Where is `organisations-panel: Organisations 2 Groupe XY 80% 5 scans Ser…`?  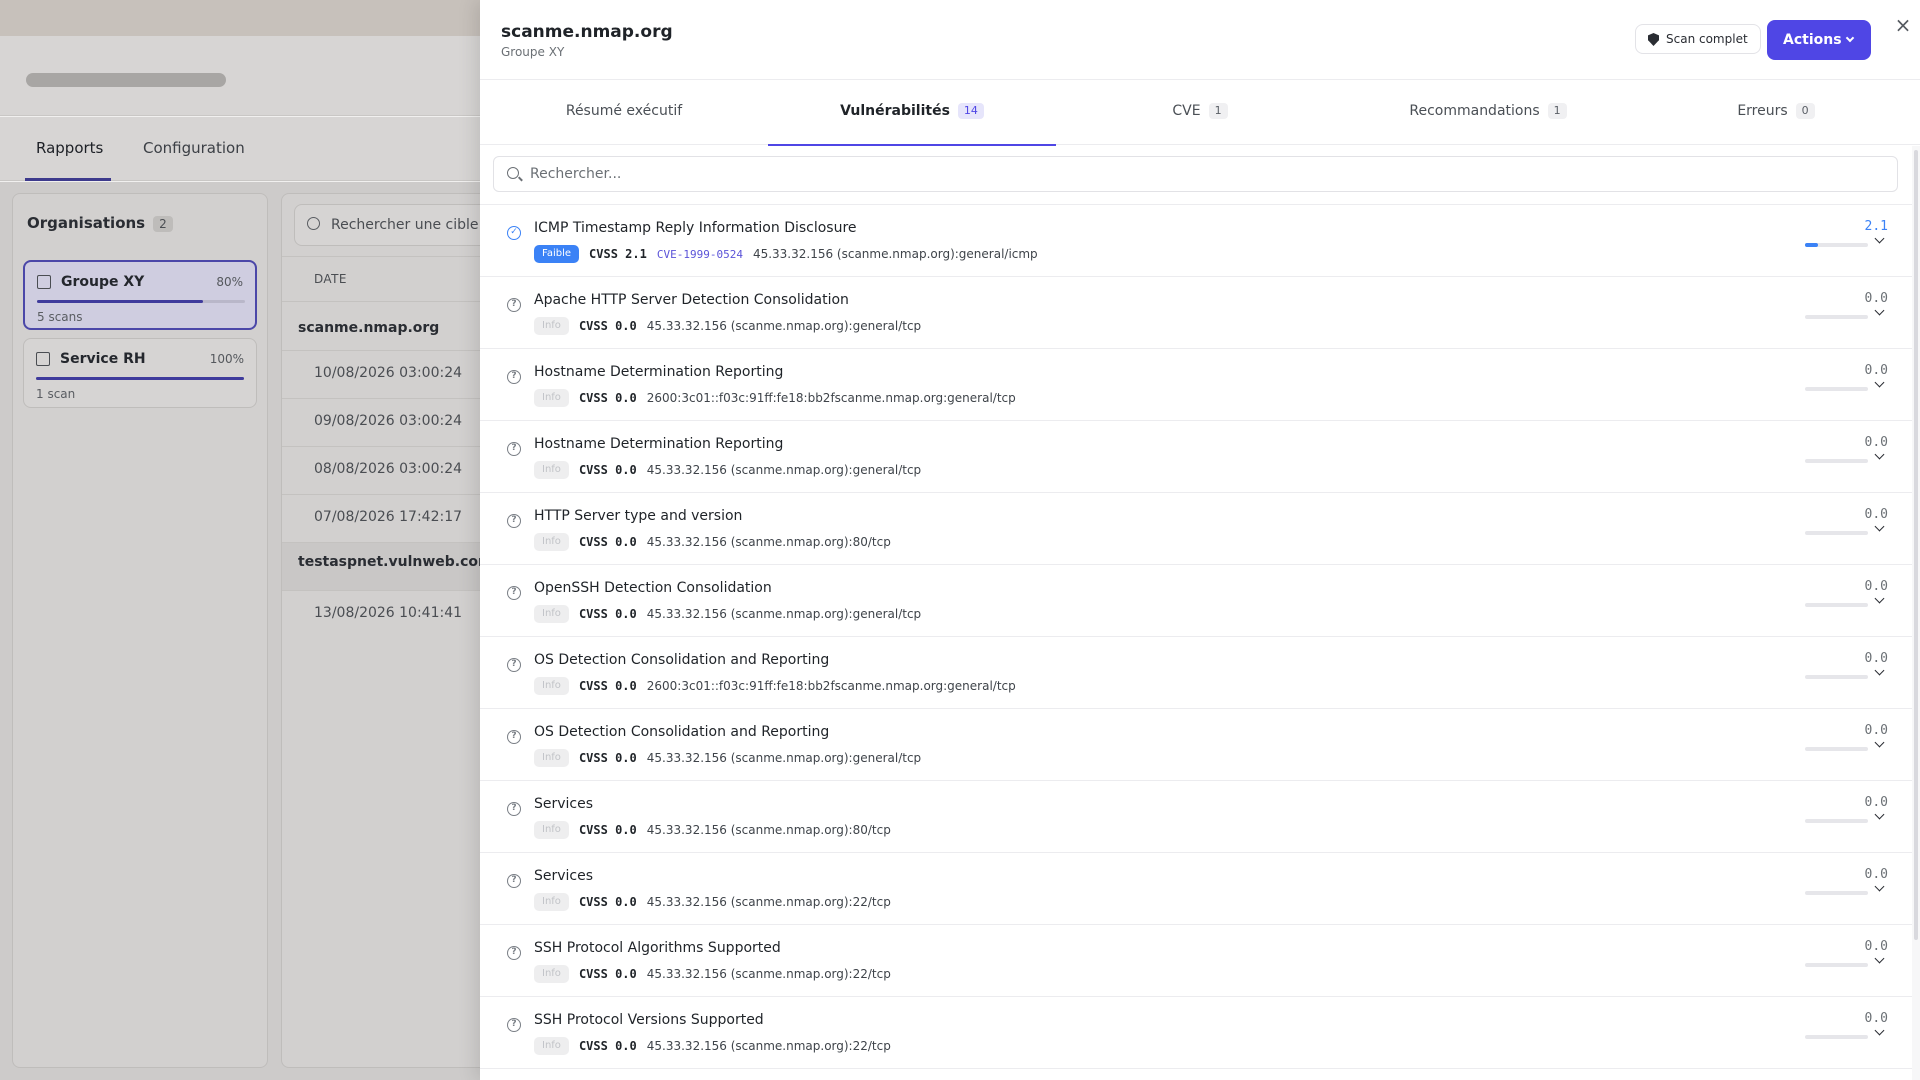 organisations-panel: Organisations 2 Groupe XY 80% 5 scans Ser… is located at coordinates (140, 630).